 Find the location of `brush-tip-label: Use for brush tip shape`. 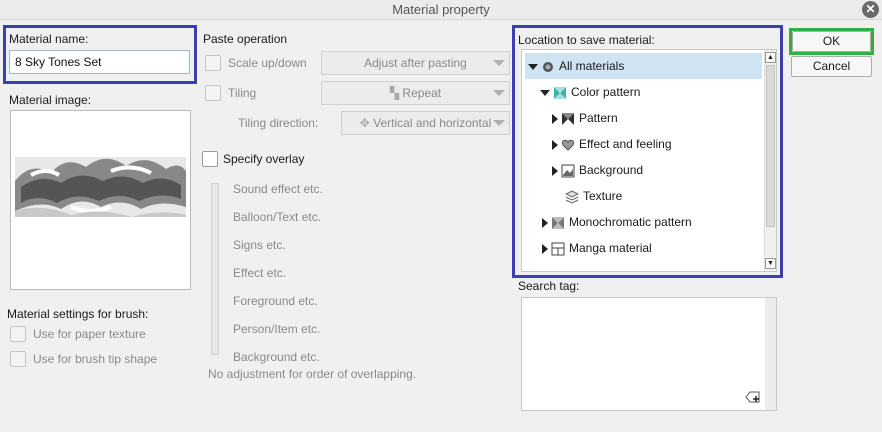

brush-tip-label: Use for brush tip shape is located at coordinates (95, 359).